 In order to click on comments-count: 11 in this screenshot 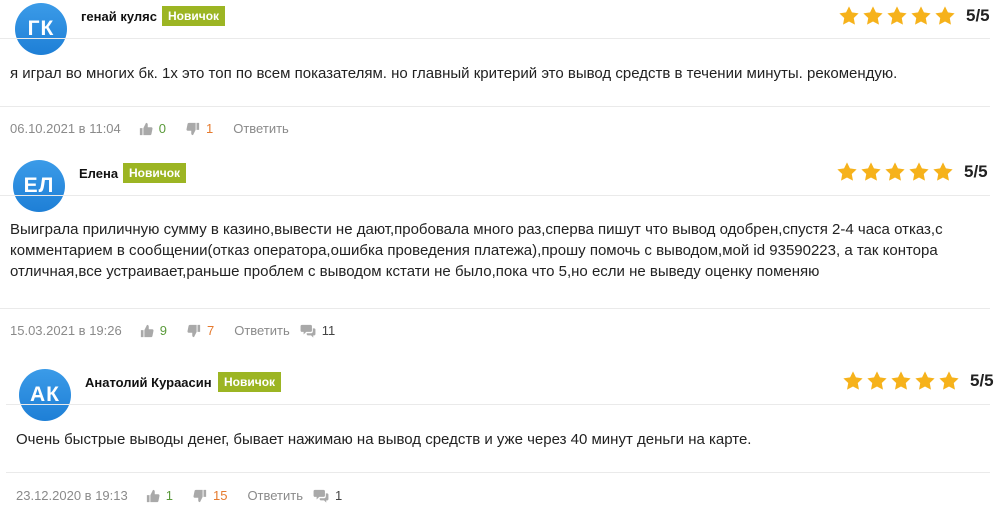, I will do `click(328, 330)`.